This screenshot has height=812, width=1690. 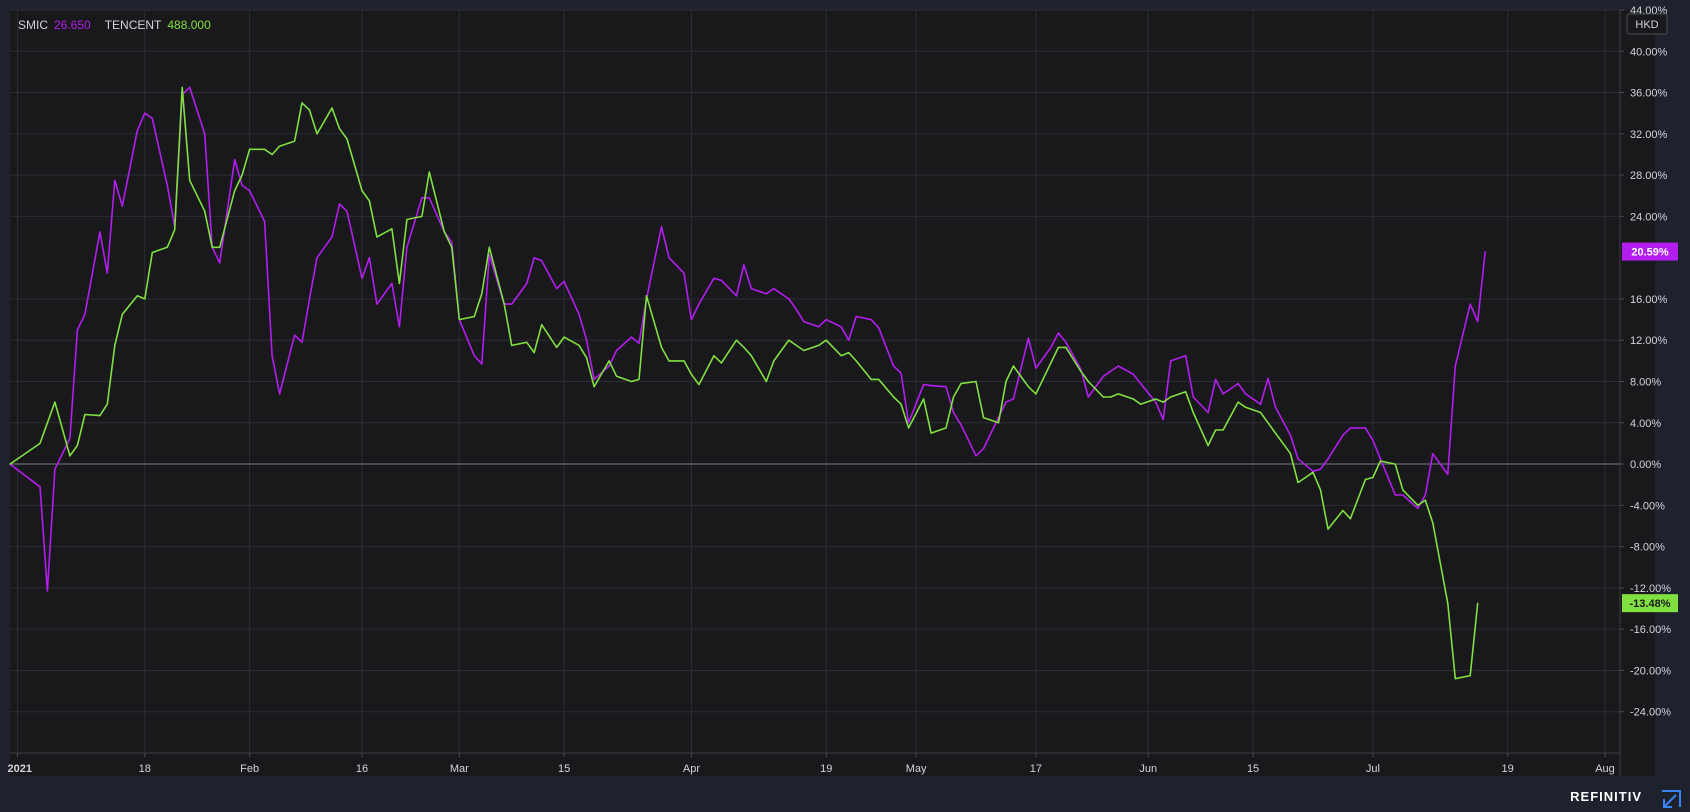 What do you see at coordinates (249, 769) in the screenshot?
I see `x-tick-label: Feb` at bounding box center [249, 769].